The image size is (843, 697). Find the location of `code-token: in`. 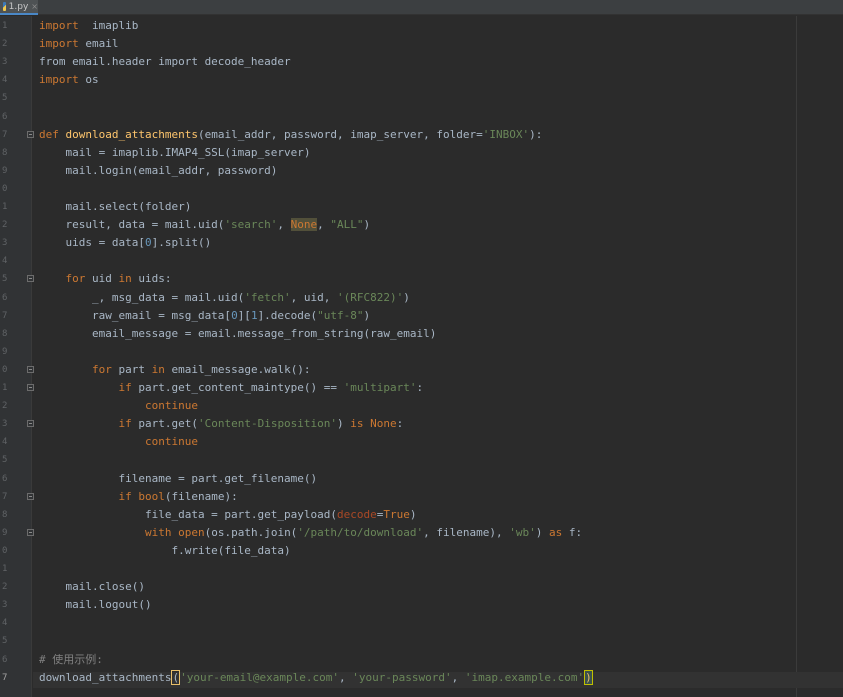

code-token: in is located at coordinates (158, 369).